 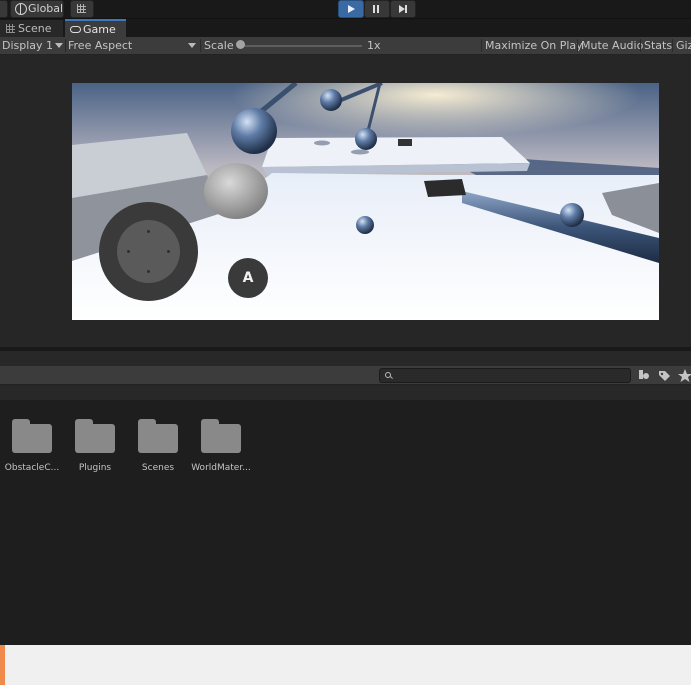 I want to click on grid-icon, so click(x=81, y=8).